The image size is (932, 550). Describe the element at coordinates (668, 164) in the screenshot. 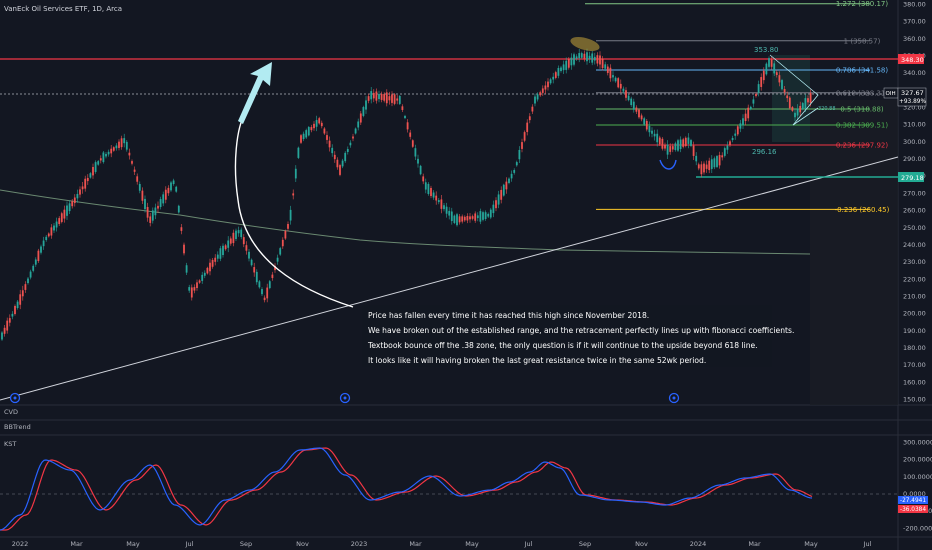

I see `bounce-marker` at that location.